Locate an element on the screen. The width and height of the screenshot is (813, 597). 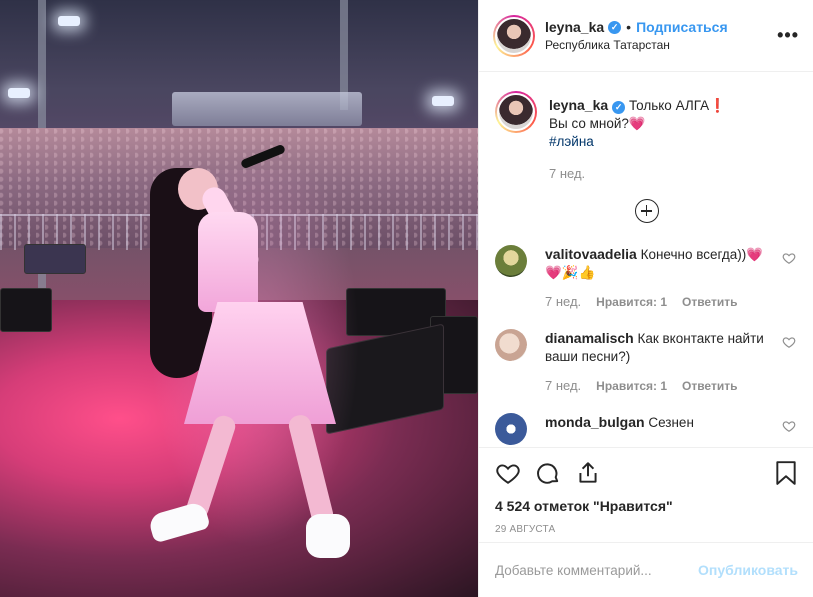
author-avatar is located at coordinates (514, 35).